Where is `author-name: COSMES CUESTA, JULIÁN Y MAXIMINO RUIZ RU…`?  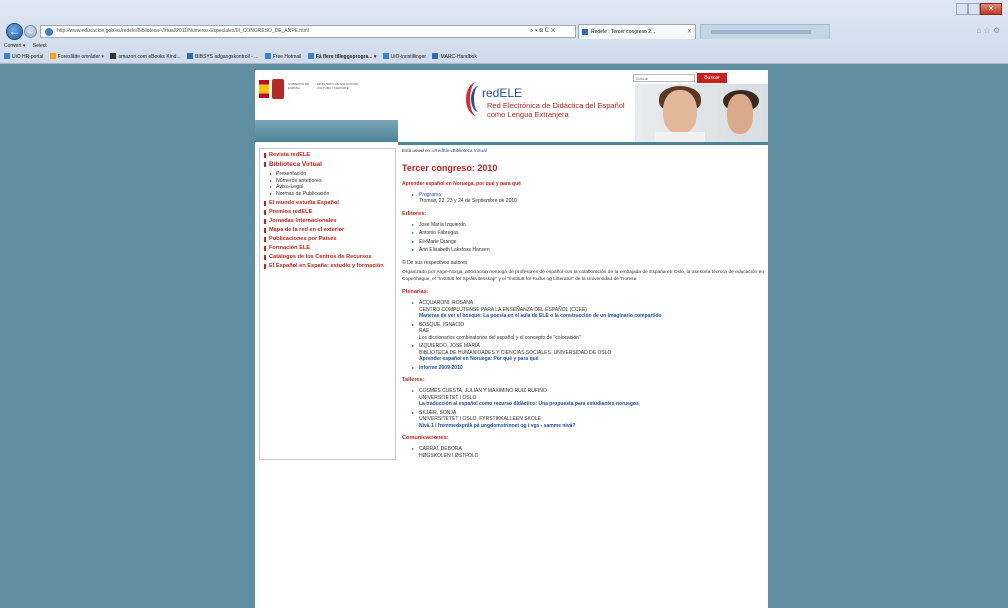 author-name: COSMES CUESTA, JULIÁN Y MAXIMINO RUIZ RU… is located at coordinates (483, 391).